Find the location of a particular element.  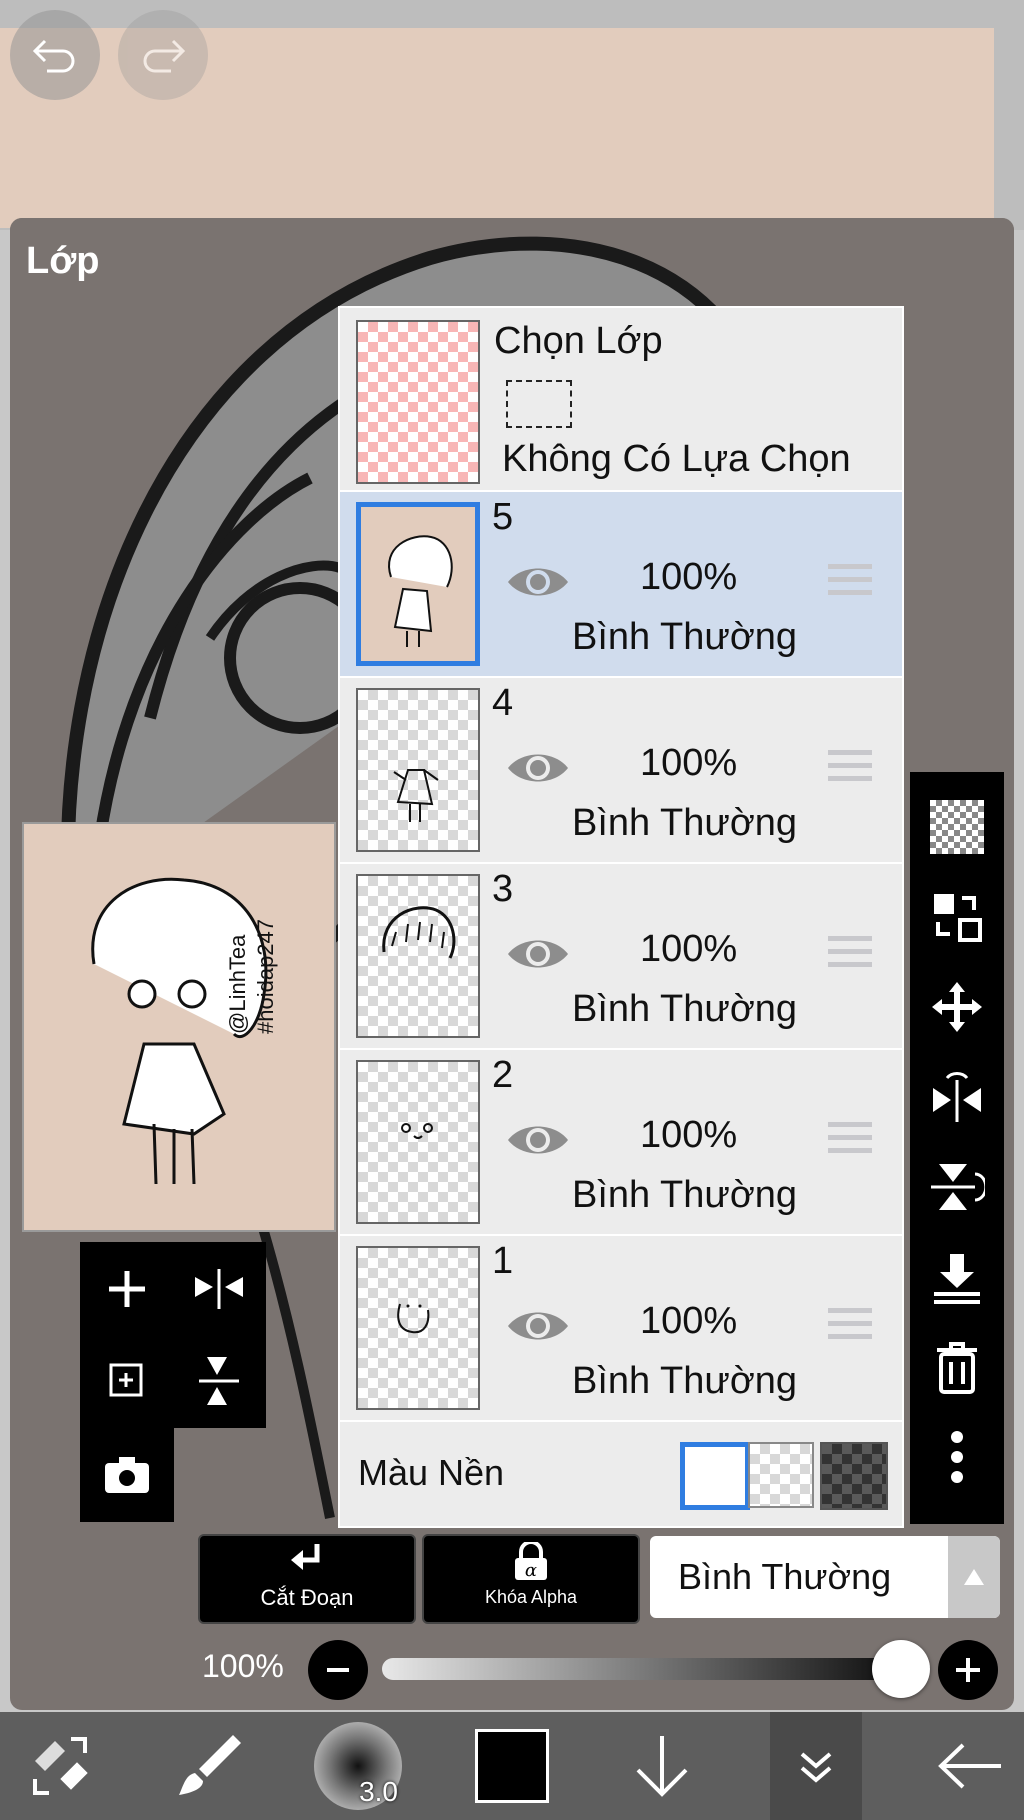

swap-tools-icon is located at coordinates (60, 1766).